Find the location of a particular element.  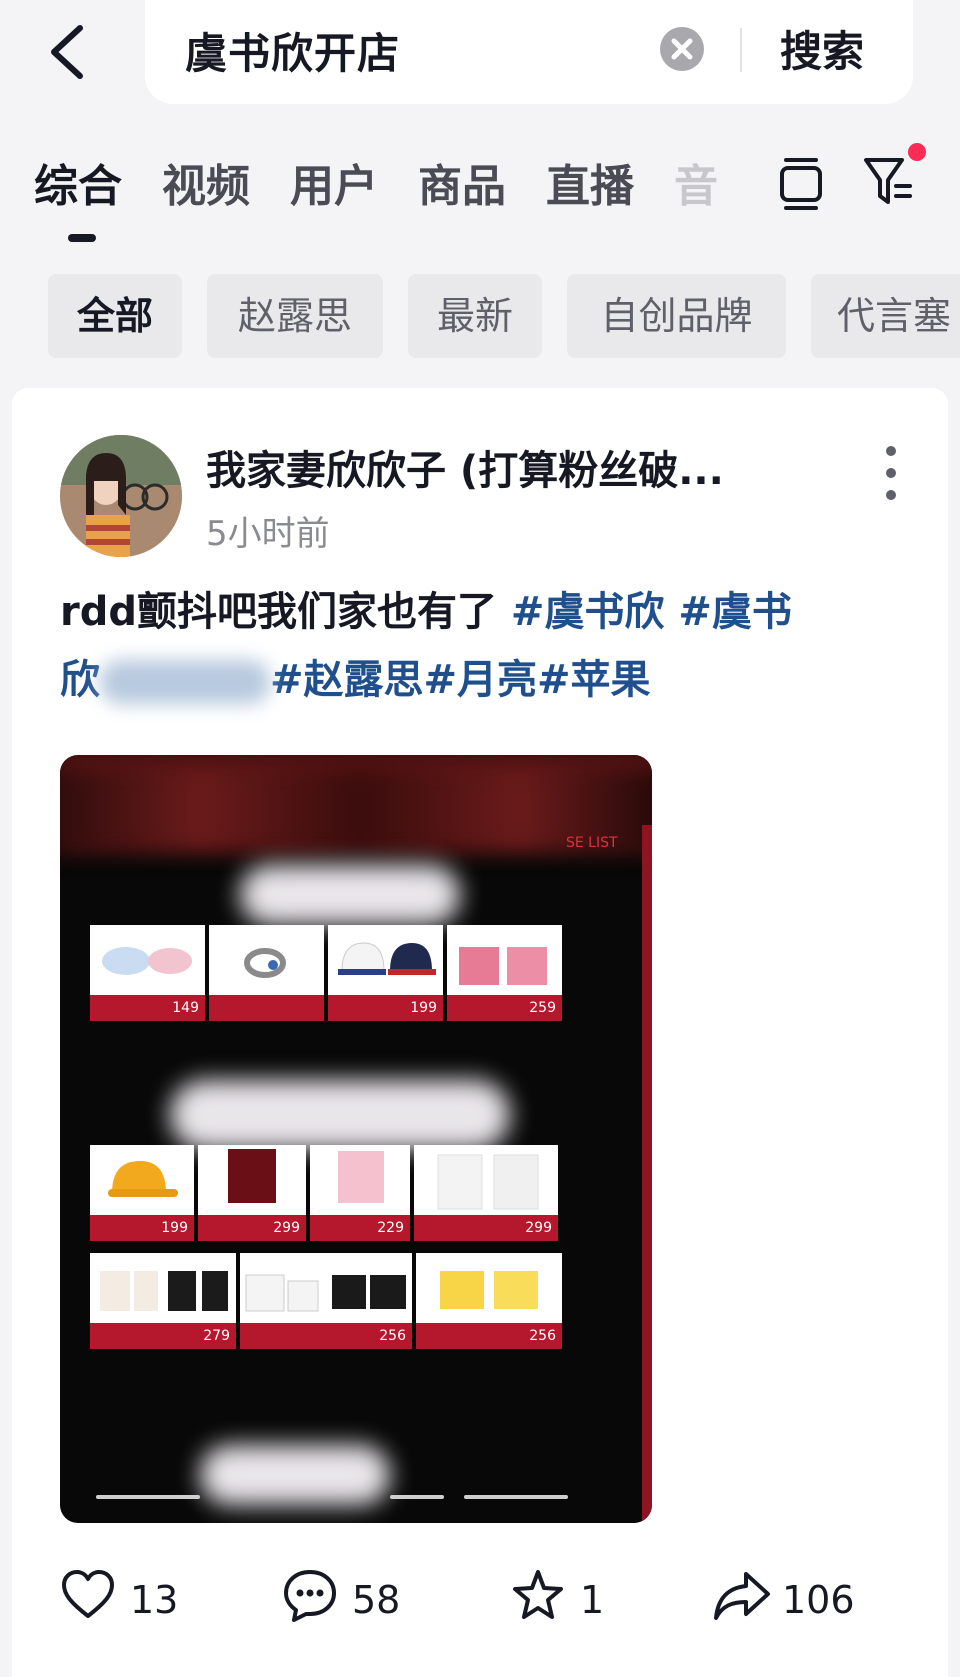

image-edge is located at coordinates (647, 1174).